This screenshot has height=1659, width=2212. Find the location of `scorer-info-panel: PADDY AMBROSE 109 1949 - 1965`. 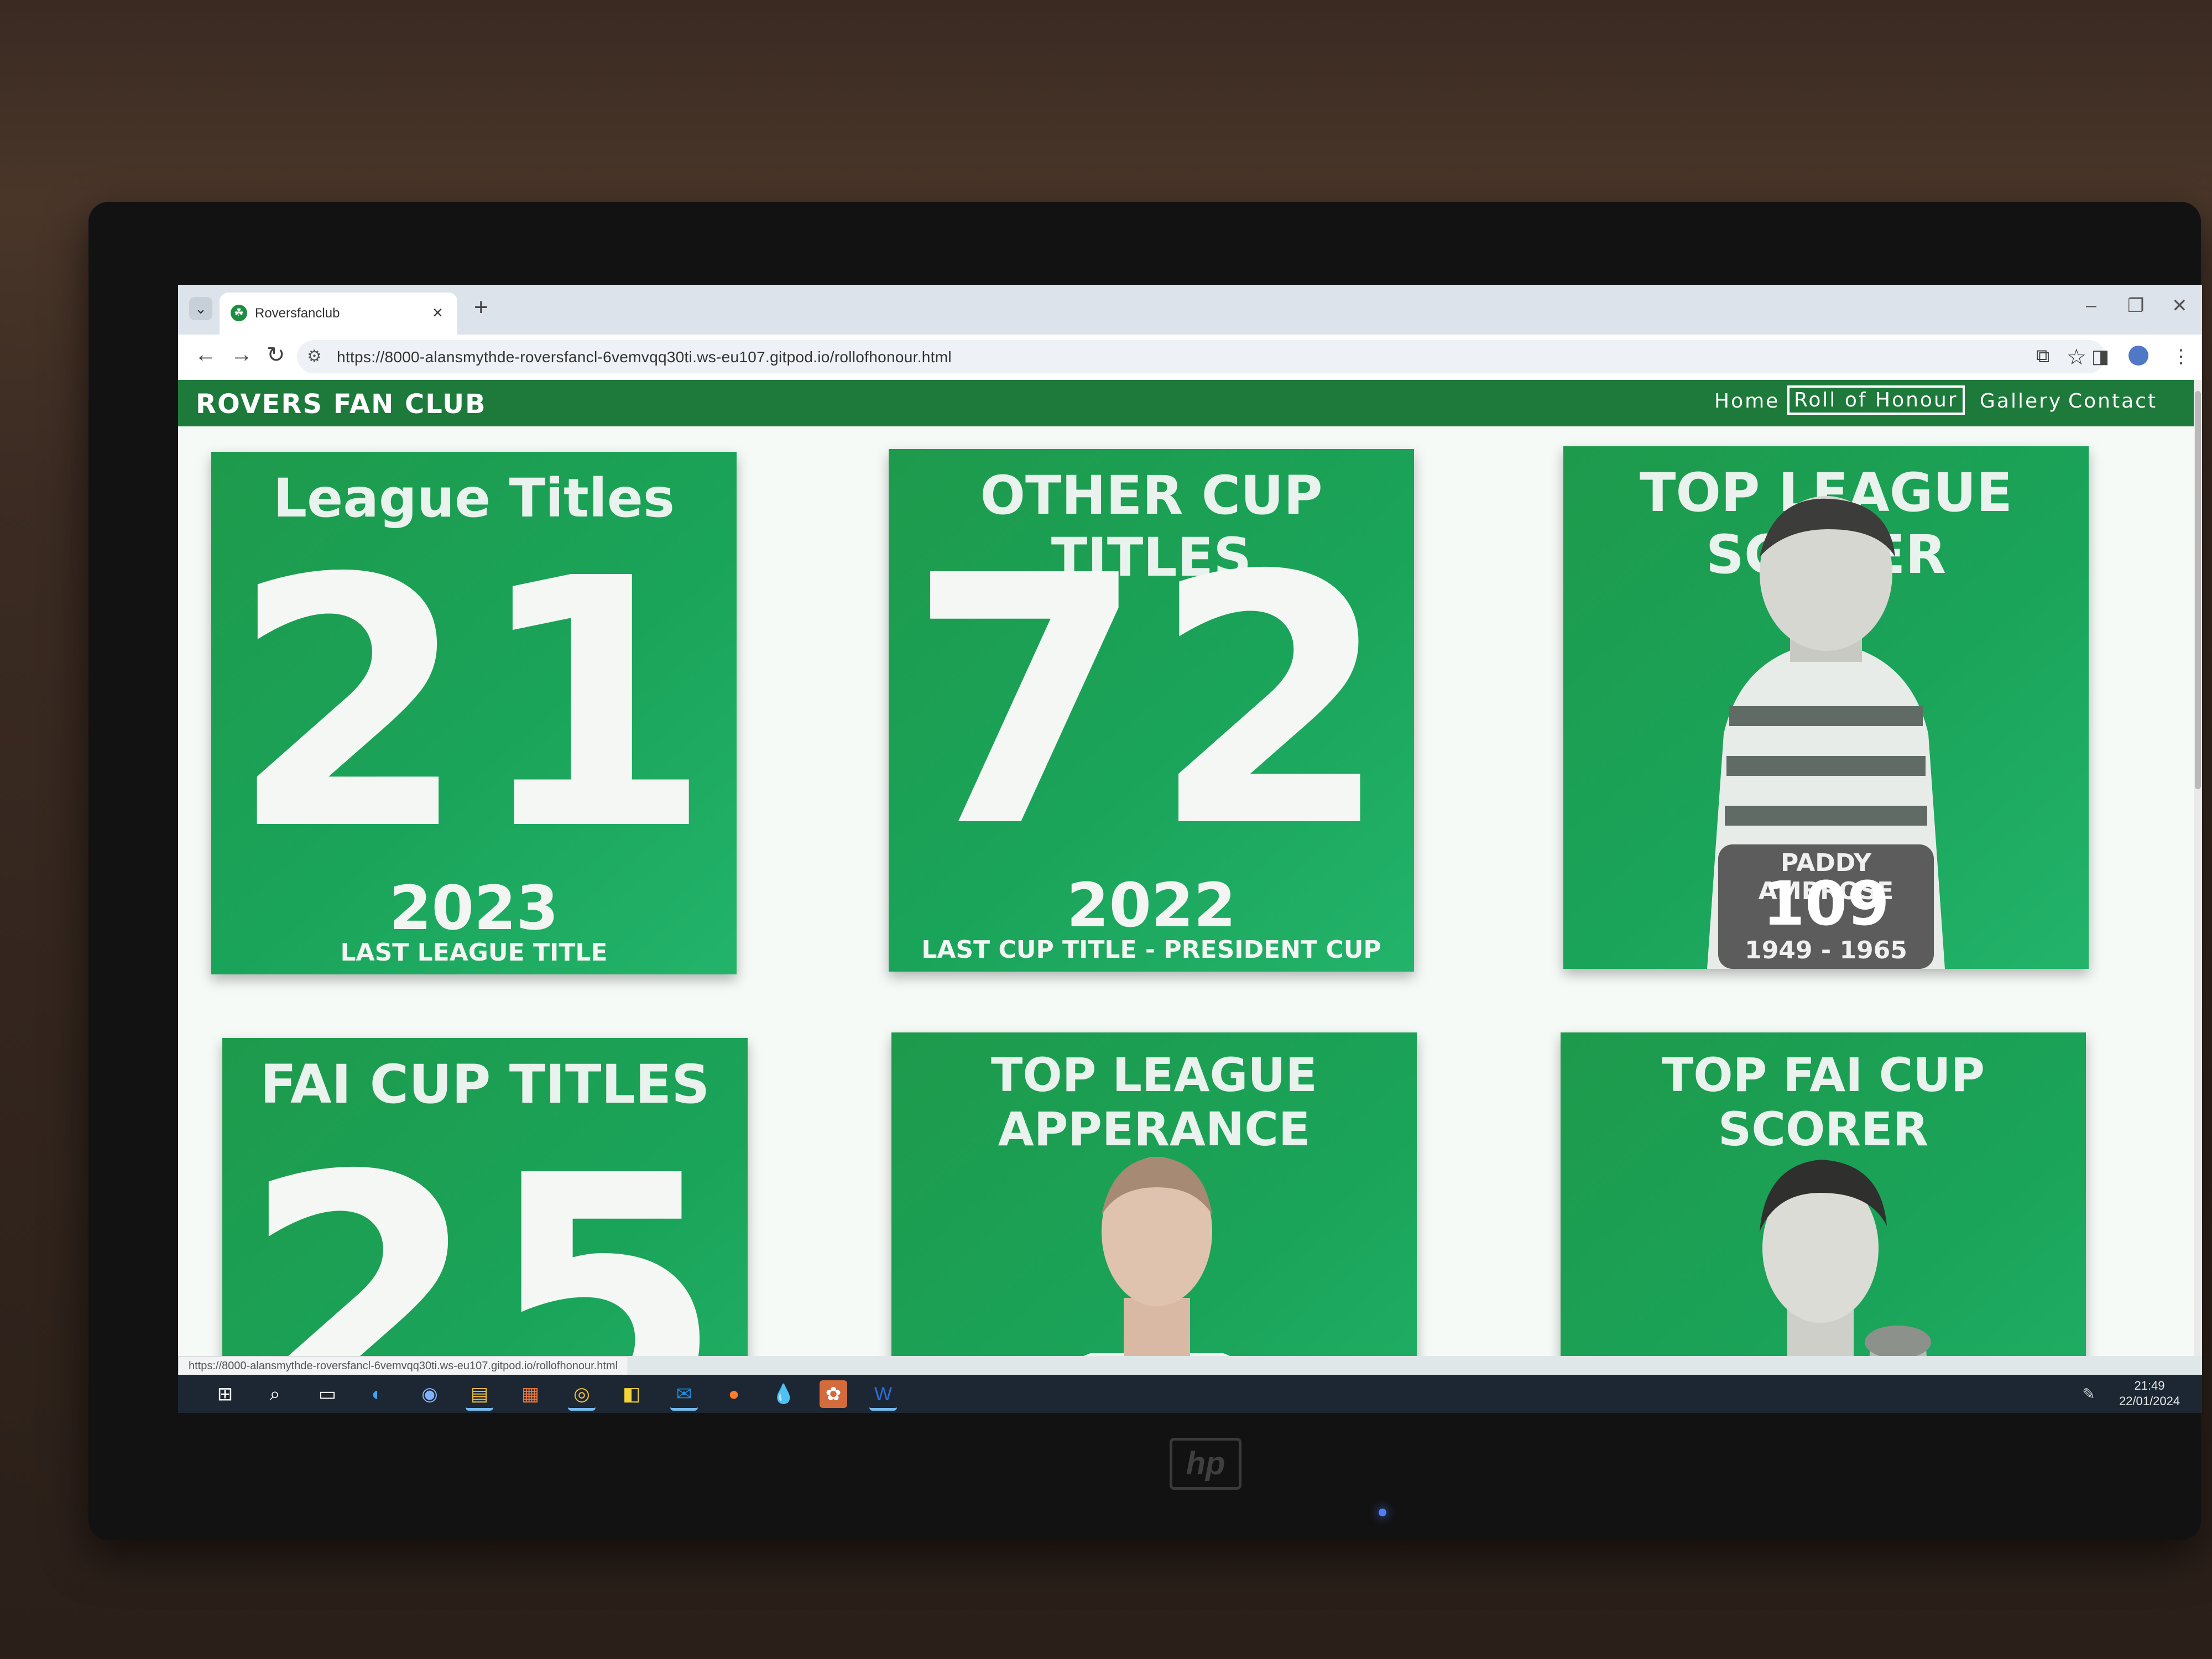

scorer-info-panel: PADDY AMBROSE 109 1949 - 1965 is located at coordinates (1826, 907).